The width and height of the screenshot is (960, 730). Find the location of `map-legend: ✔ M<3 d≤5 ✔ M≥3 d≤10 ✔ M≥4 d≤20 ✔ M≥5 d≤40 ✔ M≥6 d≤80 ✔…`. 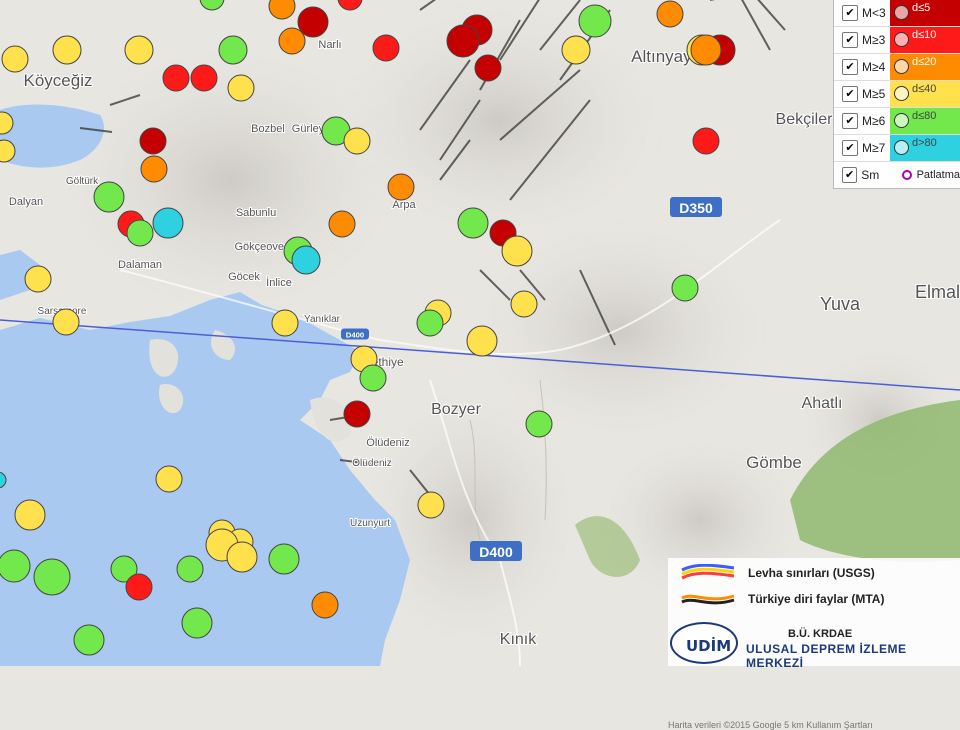

map-legend: ✔ M<3 d≤5 ✔ M≥3 d≤10 ✔ M≥4 d≤20 ✔ M≥5 d≤40 ✔ M≥6 d≤80 ✔… is located at coordinates (896, 94).